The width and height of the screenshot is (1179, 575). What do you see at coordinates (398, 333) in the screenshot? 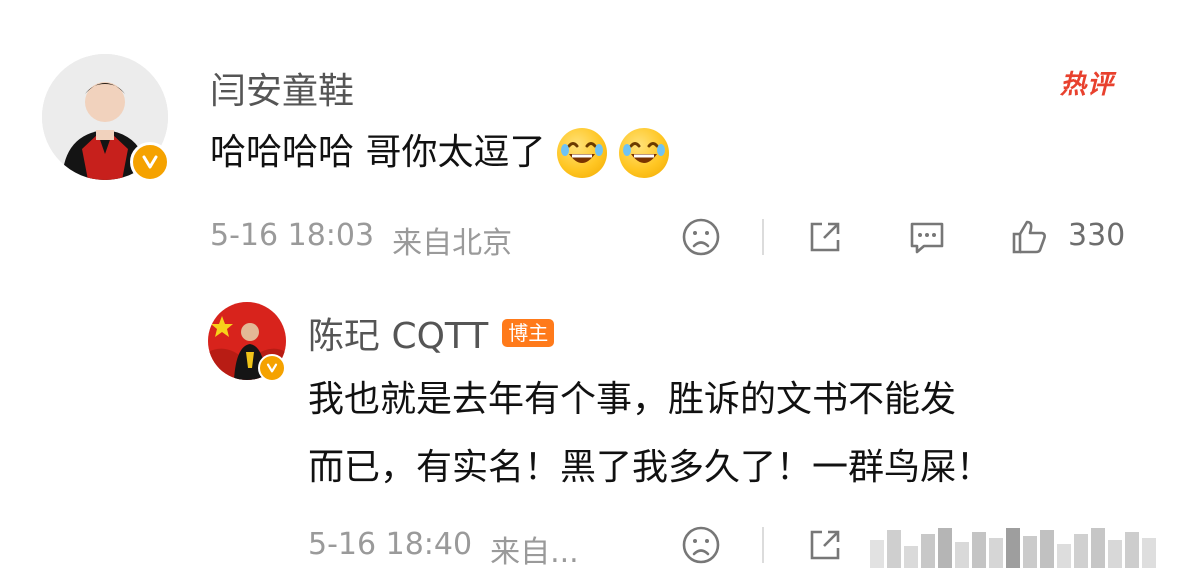
I see `reply-username: 陈玘 CQTT` at bounding box center [398, 333].